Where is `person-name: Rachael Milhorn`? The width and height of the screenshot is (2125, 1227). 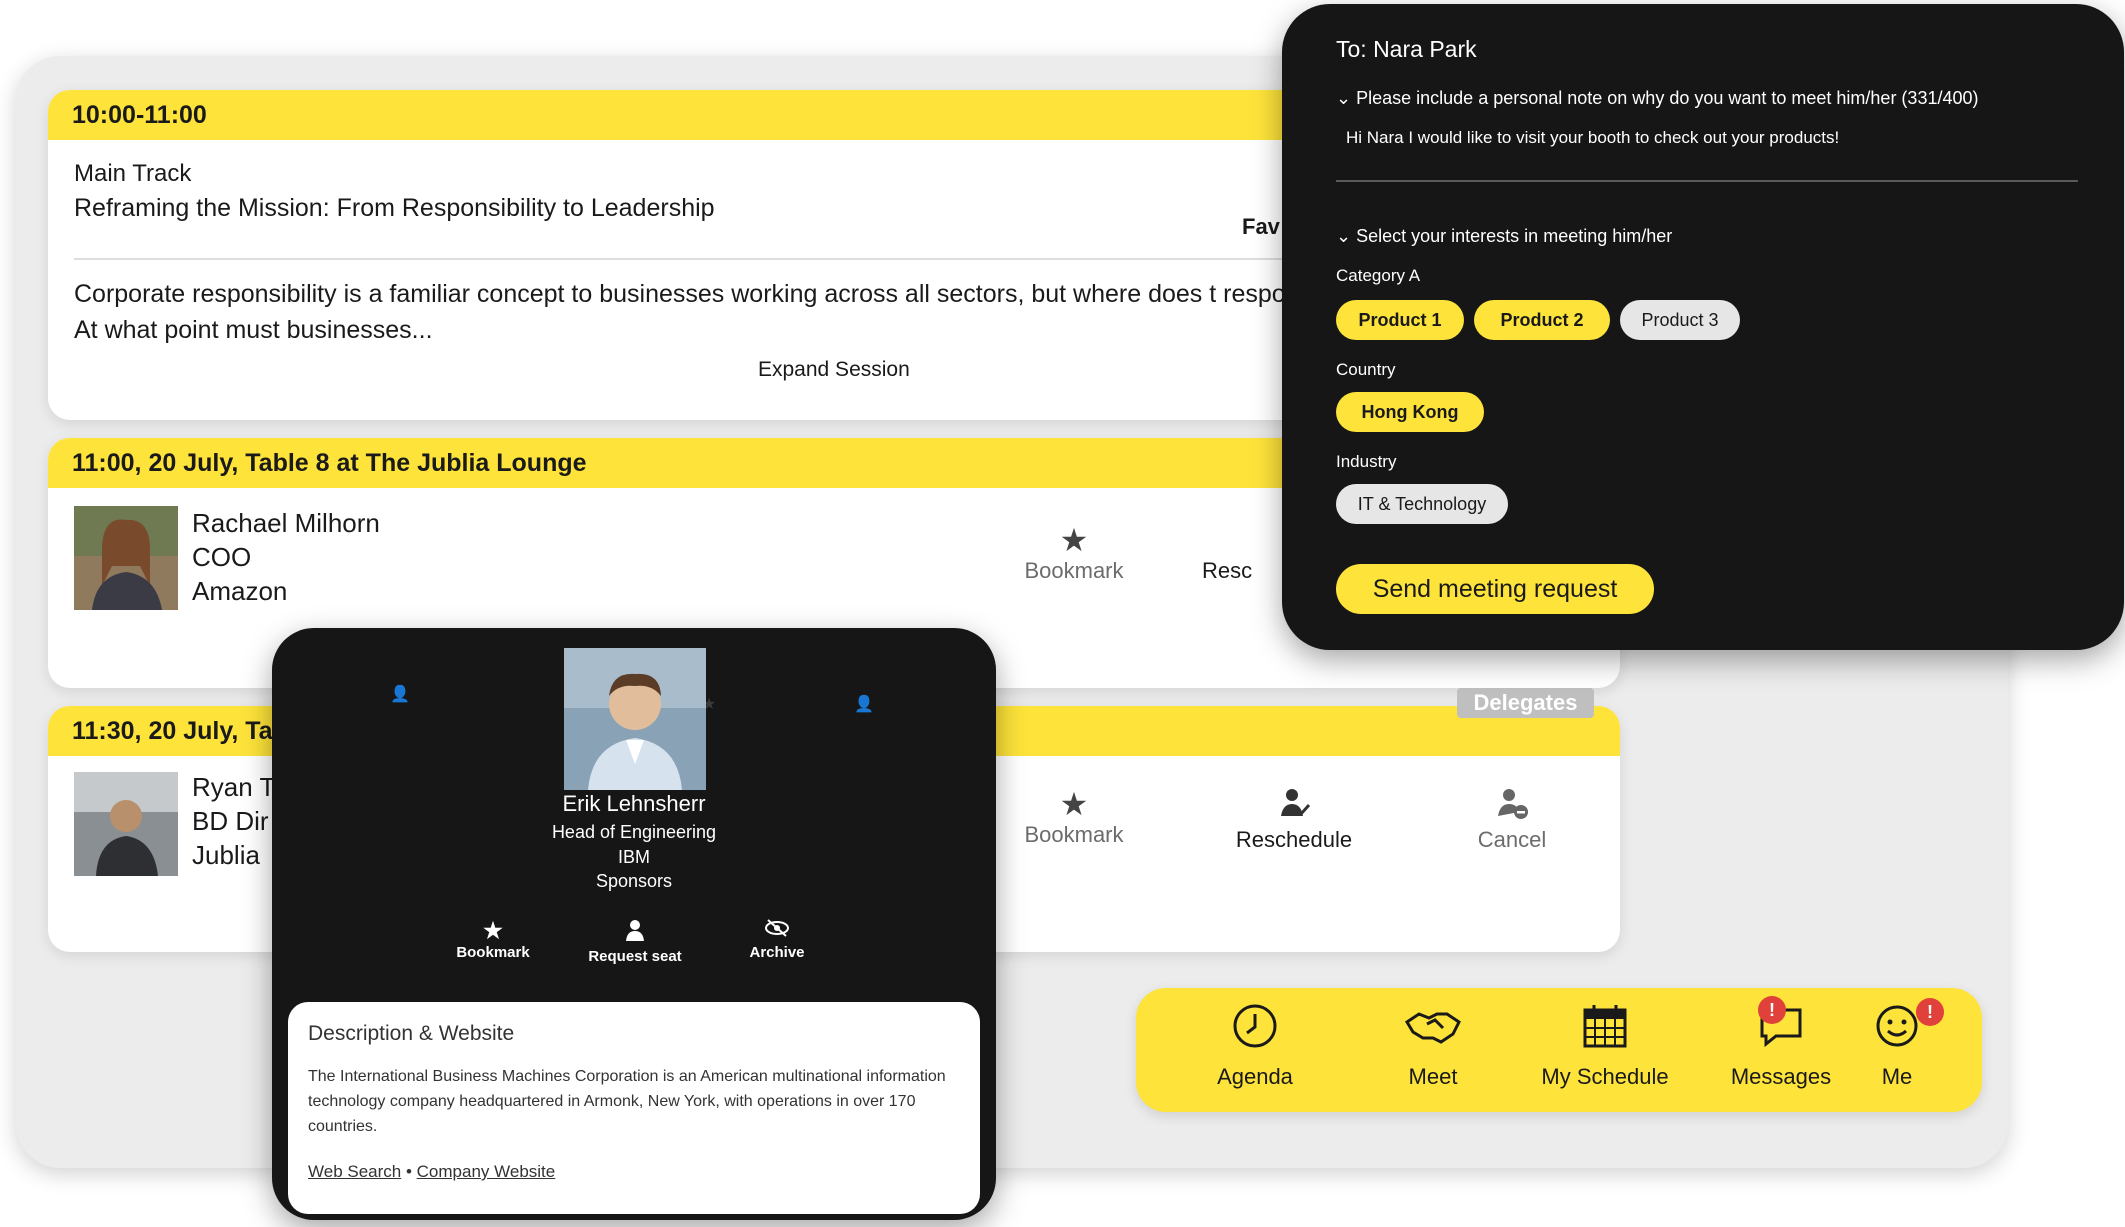
person-name: Rachael Milhorn is located at coordinates (286, 523).